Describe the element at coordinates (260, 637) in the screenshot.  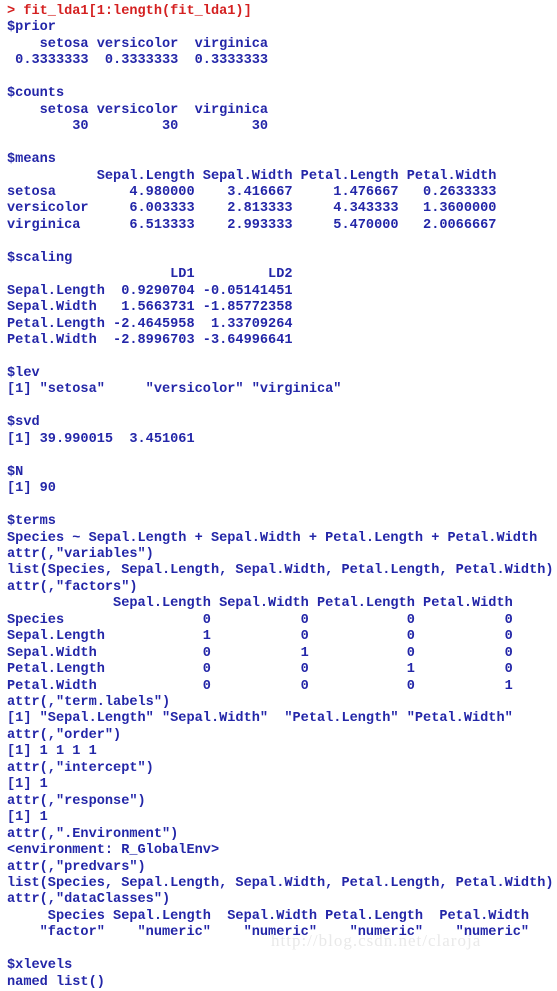
I see `console-output-line: Sepal.Length 1 0 0 0` at that location.